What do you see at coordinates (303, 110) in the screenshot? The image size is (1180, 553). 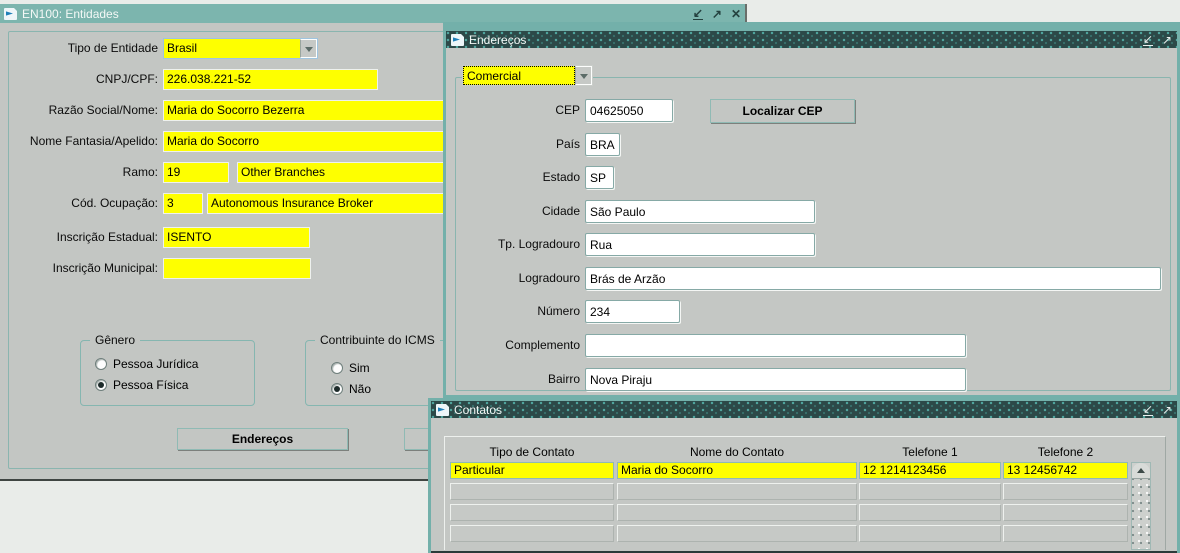 I see `razao-social-field: Maria do Socorro Bezerra` at bounding box center [303, 110].